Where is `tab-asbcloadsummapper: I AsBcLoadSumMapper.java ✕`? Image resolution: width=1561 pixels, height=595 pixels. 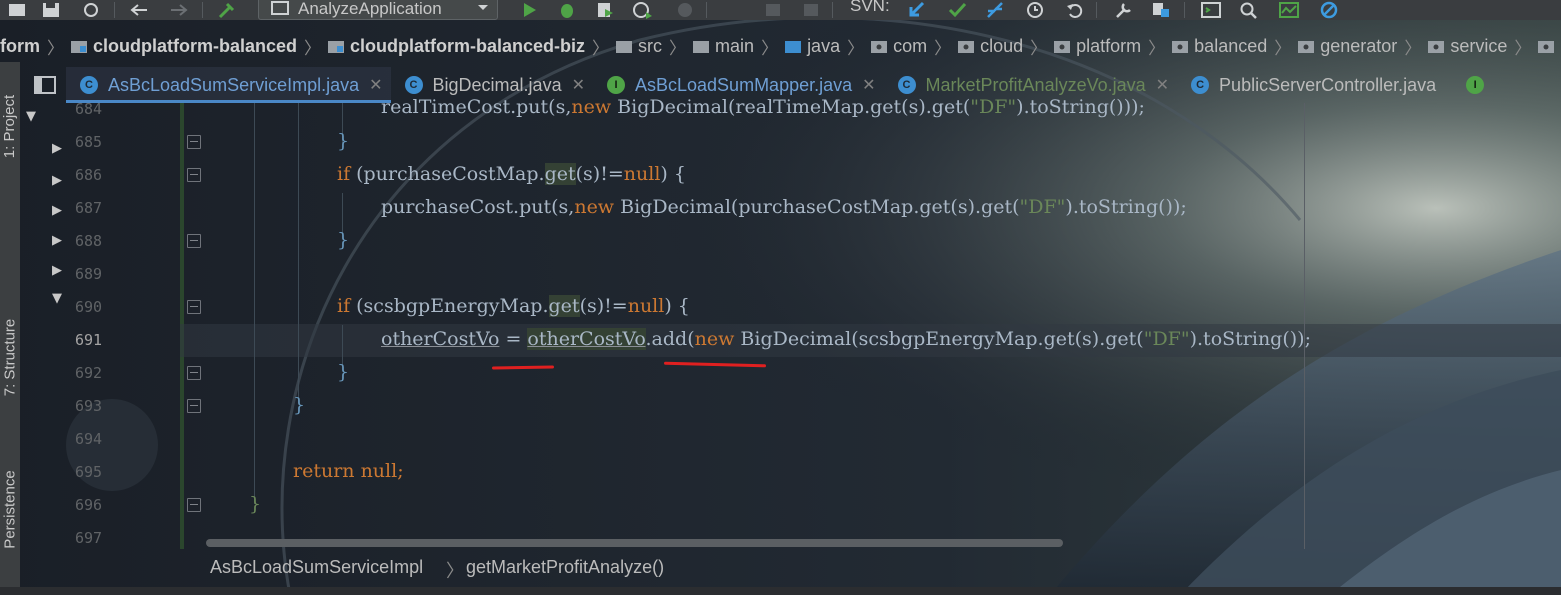 tab-asbcloadsummapper: I AsBcLoadSumMapper.java ✕ is located at coordinates (738, 85).